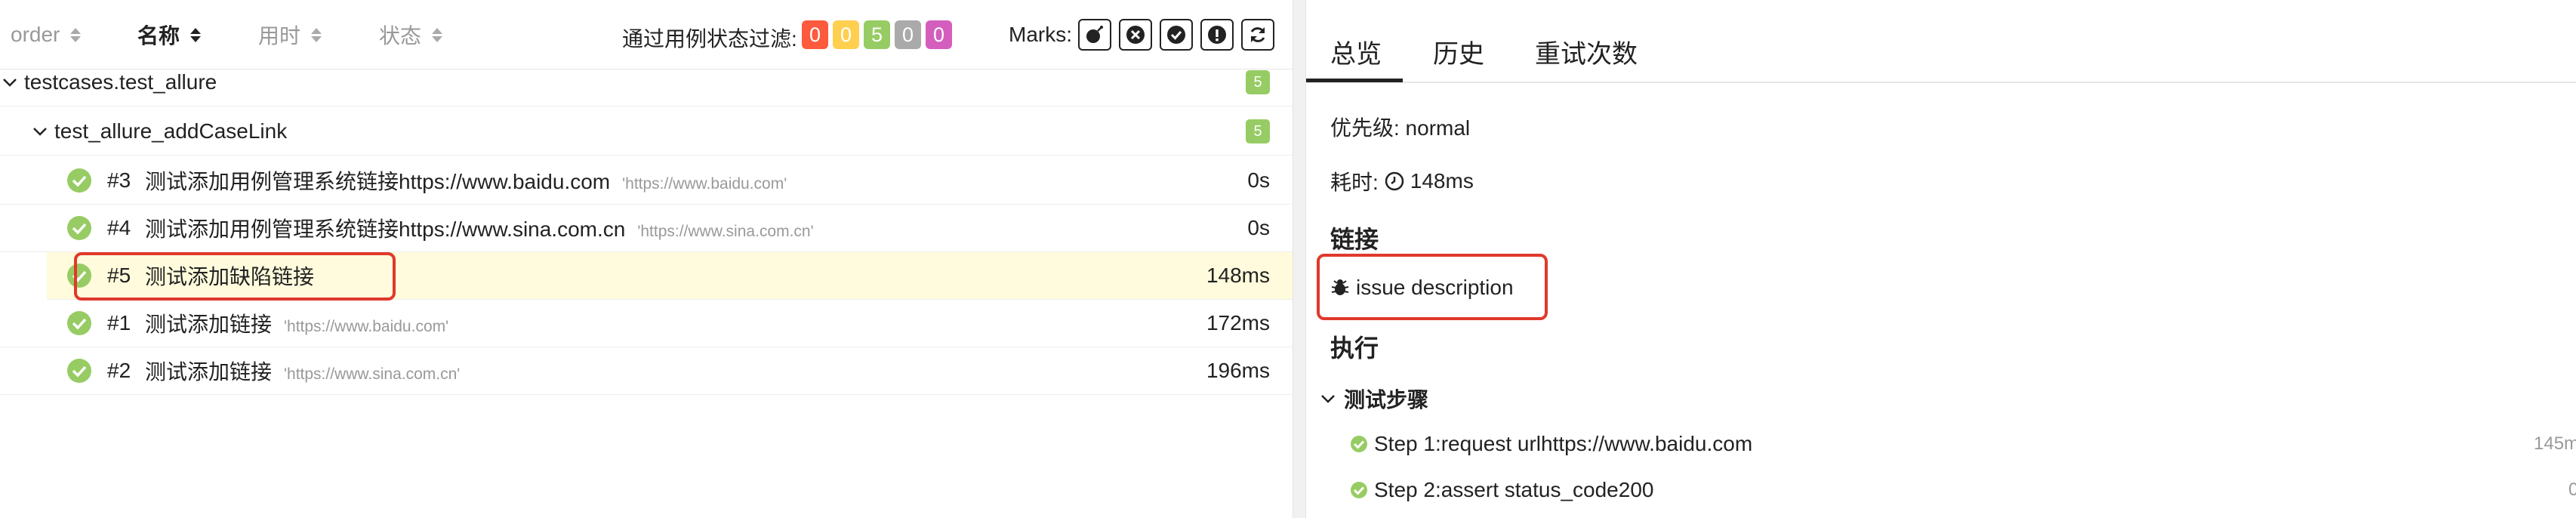 This screenshot has height=518, width=2576. Describe the element at coordinates (939, 34) in the screenshot. I see `filter-unknown-badge: 0` at that location.